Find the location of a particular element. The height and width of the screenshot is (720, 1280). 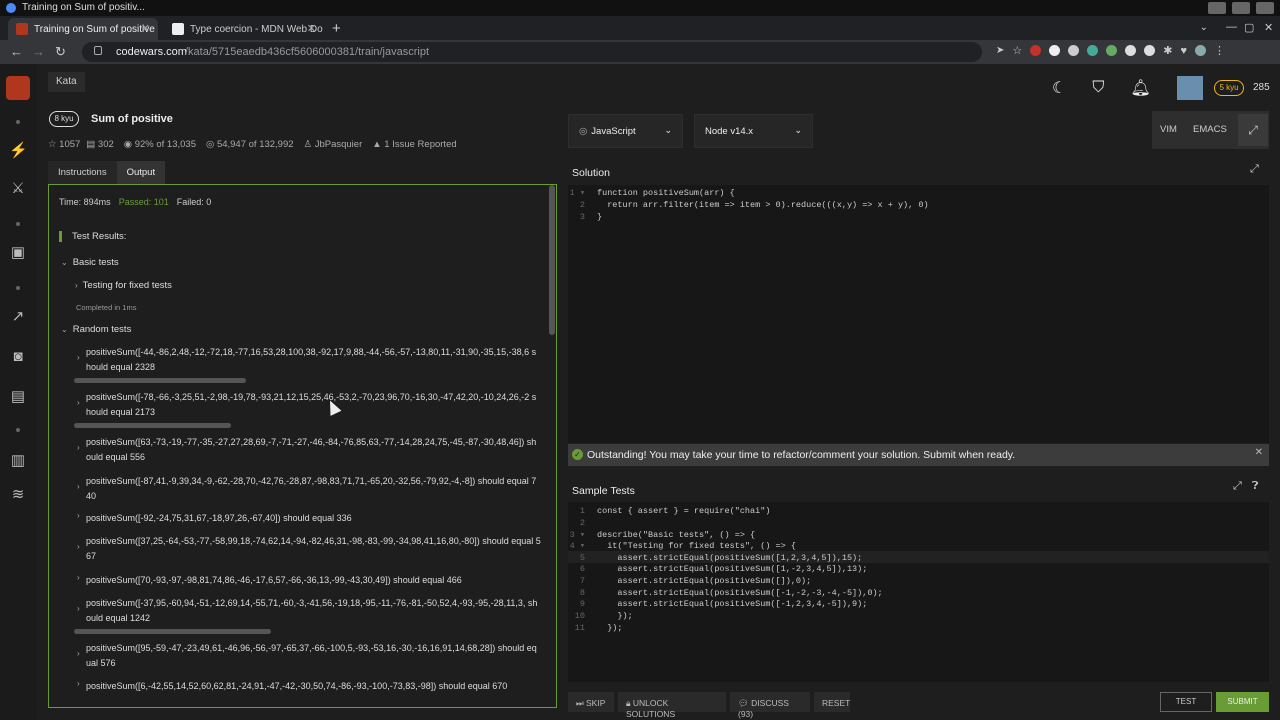

tab-search-chevron-icon: ⌄ is located at coordinates (1204, 27).